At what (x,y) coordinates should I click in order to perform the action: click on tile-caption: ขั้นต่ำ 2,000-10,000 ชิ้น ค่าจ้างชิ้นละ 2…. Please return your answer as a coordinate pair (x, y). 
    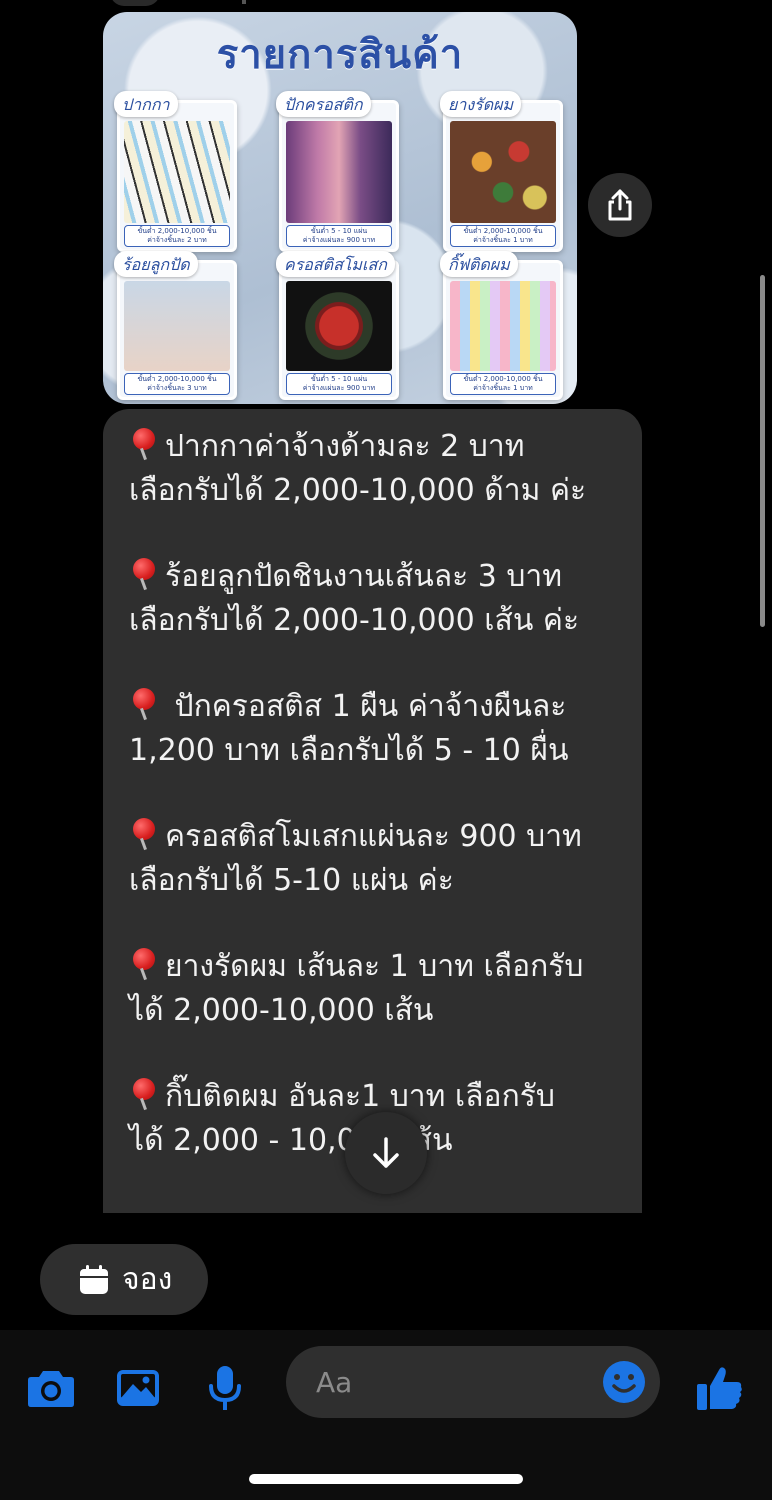
    Looking at the image, I should click on (177, 236).